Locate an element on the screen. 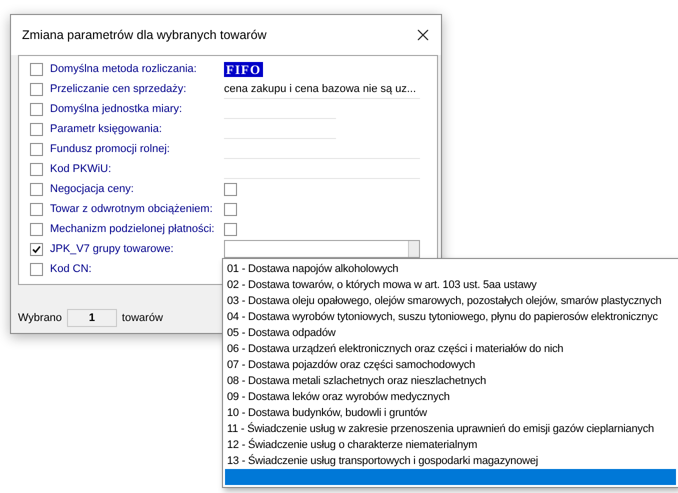 The width and height of the screenshot is (678, 493). field-label: Mechanizm podzielonej płatności: is located at coordinates (133, 229).